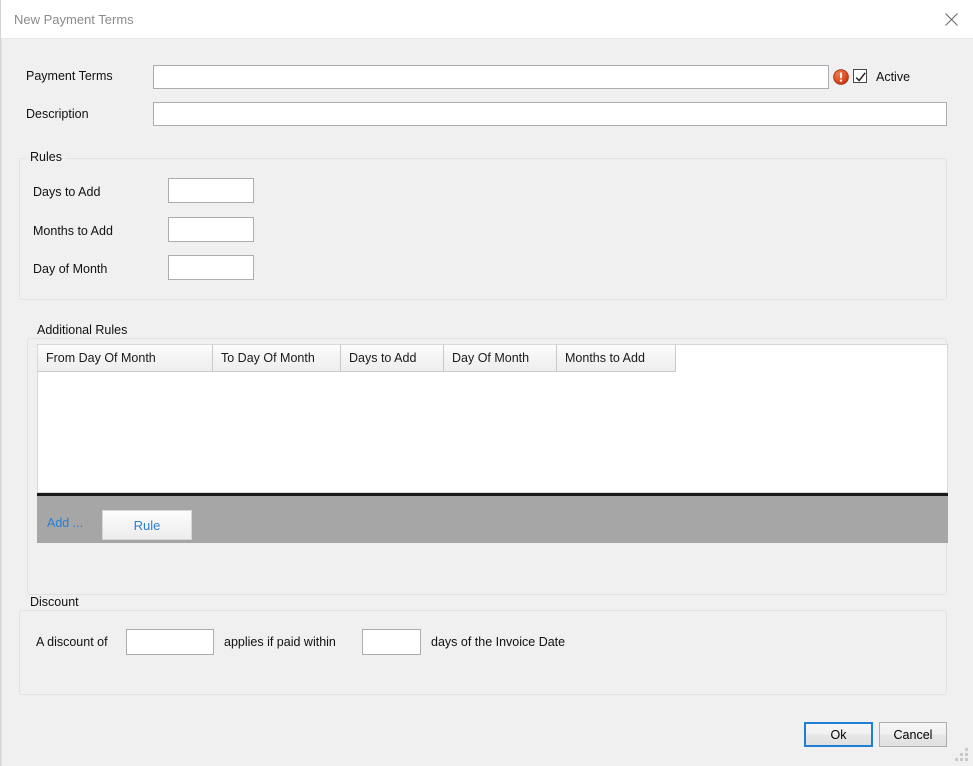 This screenshot has width=973, height=766. What do you see at coordinates (841, 77) in the screenshot?
I see `error-exclamation-icon` at bounding box center [841, 77].